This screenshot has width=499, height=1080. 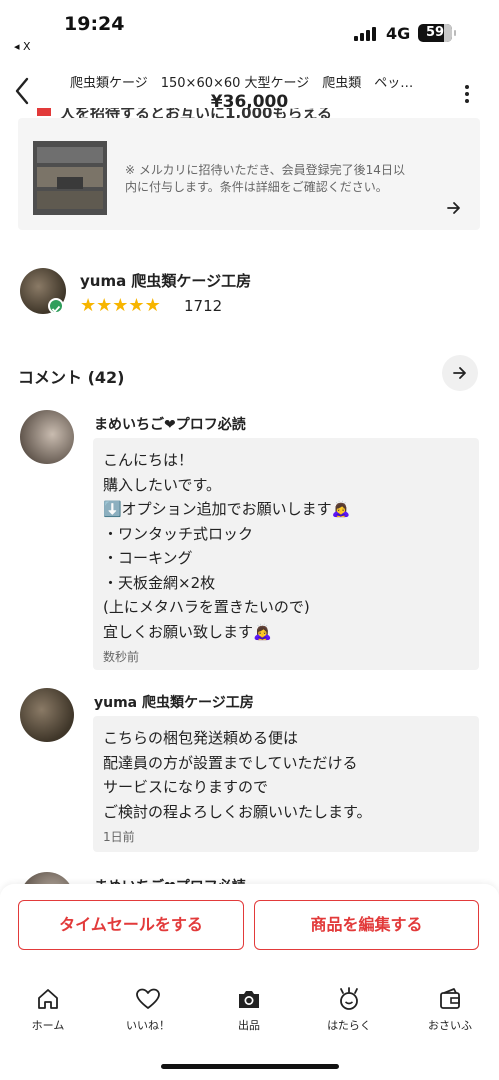 What do you see at coordinates (398, 33) in the screenshot?
I see `network-type: 4G` at bounding box center [398, 33].